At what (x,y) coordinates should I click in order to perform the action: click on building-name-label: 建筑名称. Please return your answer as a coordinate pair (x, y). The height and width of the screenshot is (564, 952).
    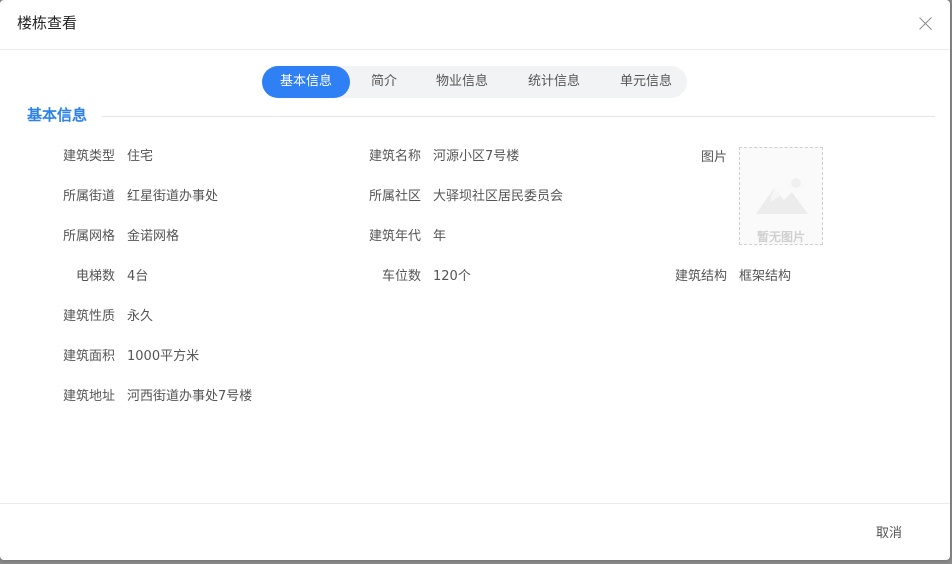
    Looking at the image, I should click on (394, 156).